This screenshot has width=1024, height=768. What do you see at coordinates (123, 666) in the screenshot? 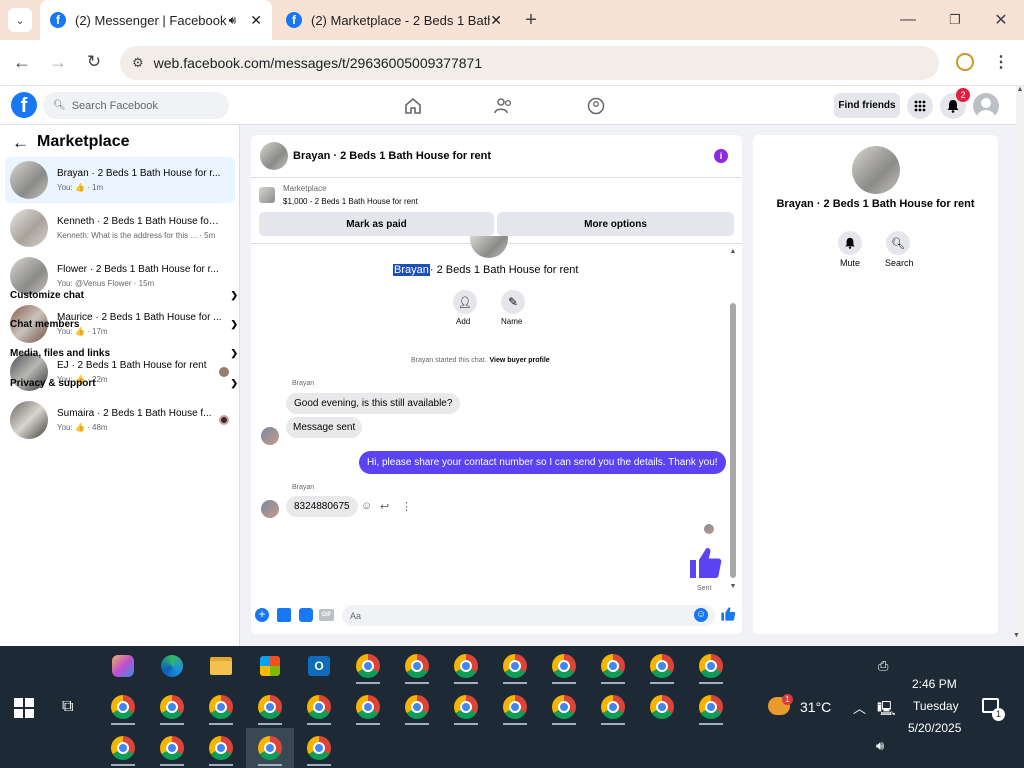
I see `copilot-icon` at bounding box center [123, 666].